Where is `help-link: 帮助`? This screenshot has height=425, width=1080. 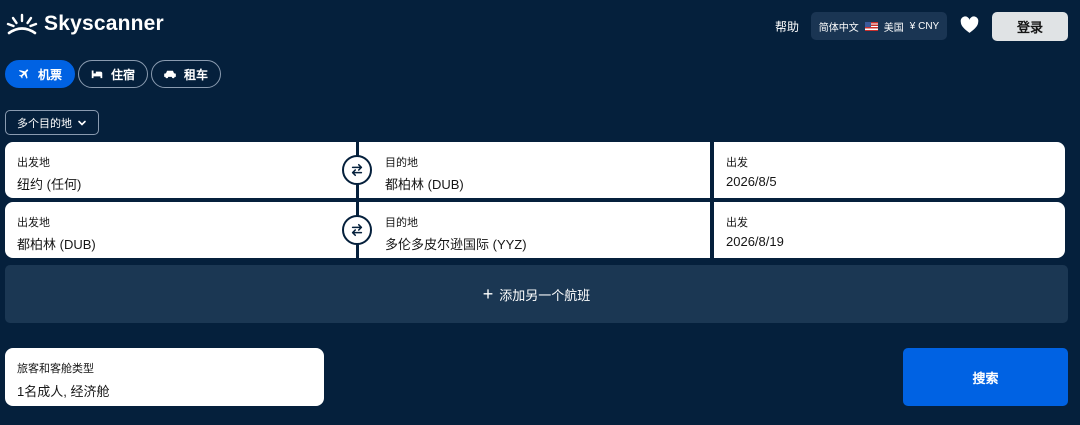 help-link: 帮助 is located at coordinates (787, 26).